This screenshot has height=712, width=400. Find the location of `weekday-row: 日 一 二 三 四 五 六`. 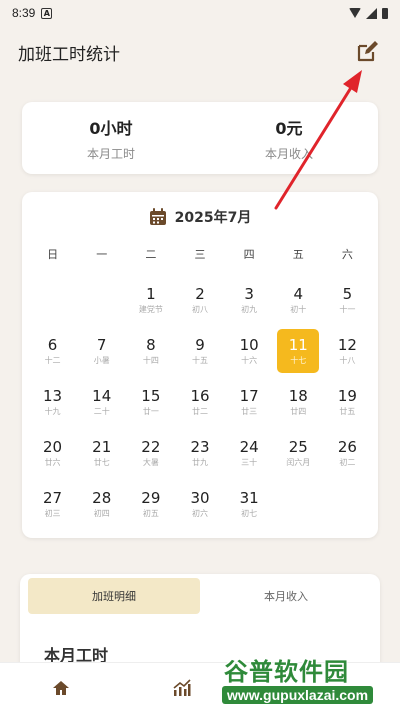

weekday-row: 日 一 二 三 四 五 六 is located at coordinates (200, 254).